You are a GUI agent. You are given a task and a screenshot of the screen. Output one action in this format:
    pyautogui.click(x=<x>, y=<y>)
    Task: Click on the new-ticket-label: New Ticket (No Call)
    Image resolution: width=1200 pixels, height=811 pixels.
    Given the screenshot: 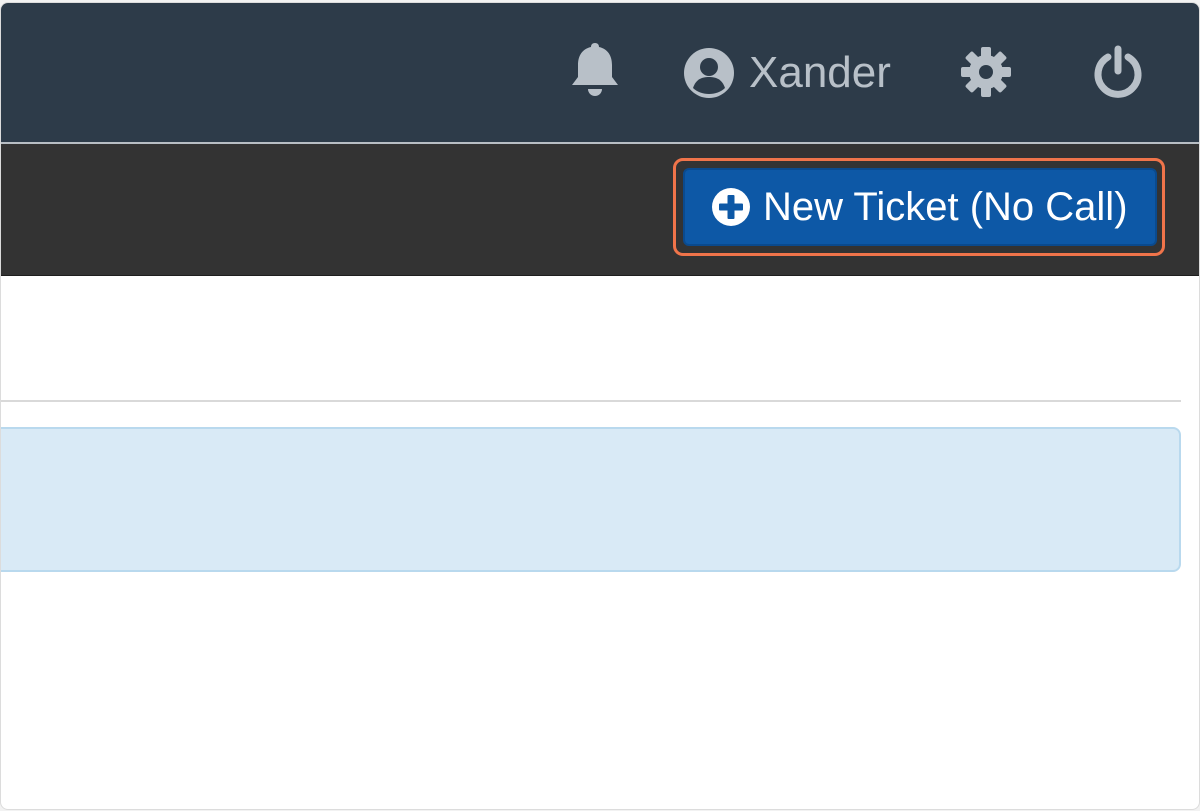 What is the action you would take?
    pyautogui.click(x=945, y=207)
    